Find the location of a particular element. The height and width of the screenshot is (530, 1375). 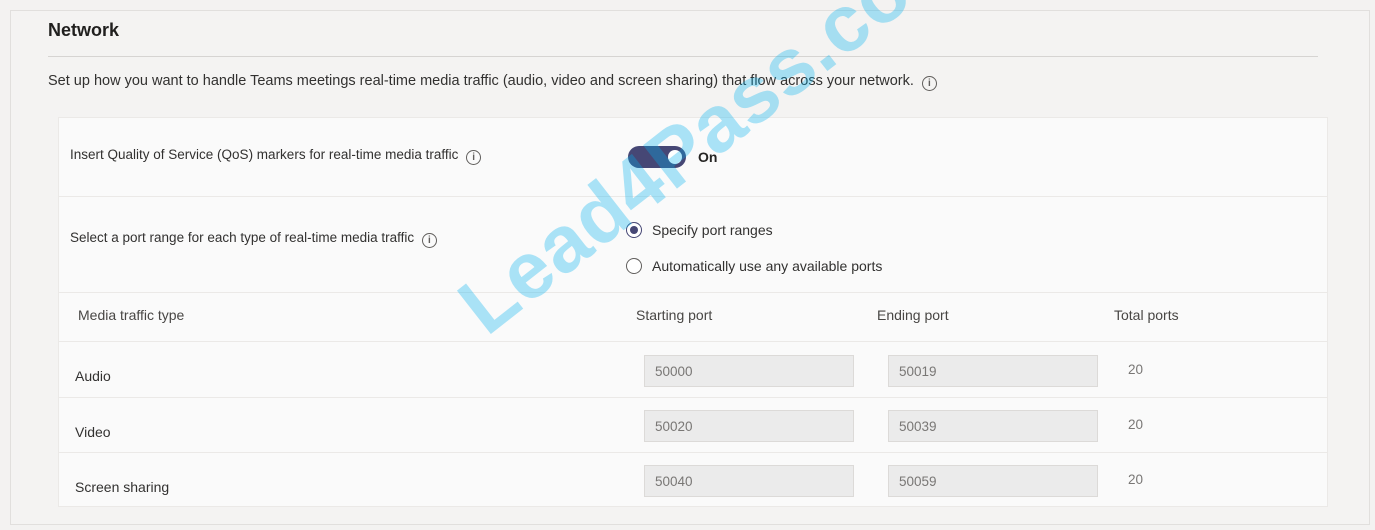

screen-sharing-end-port-input is located at coordinates (993, 481).